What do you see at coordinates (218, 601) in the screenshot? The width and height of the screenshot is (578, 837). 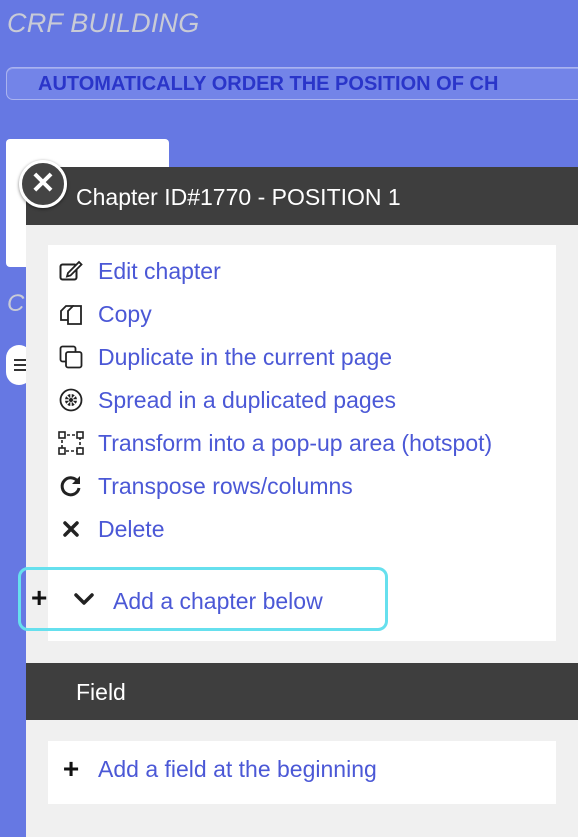 I see `add-chapter-below-label: Add a chapter below` at bounding box center [218, 601].